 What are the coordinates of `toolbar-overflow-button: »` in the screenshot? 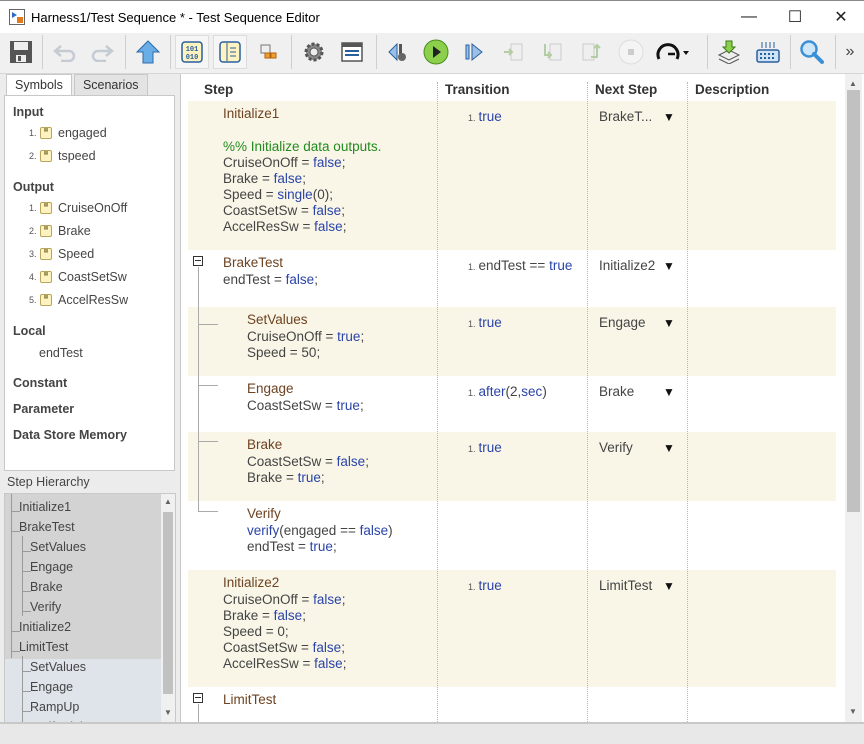 It's located at (850, 52).